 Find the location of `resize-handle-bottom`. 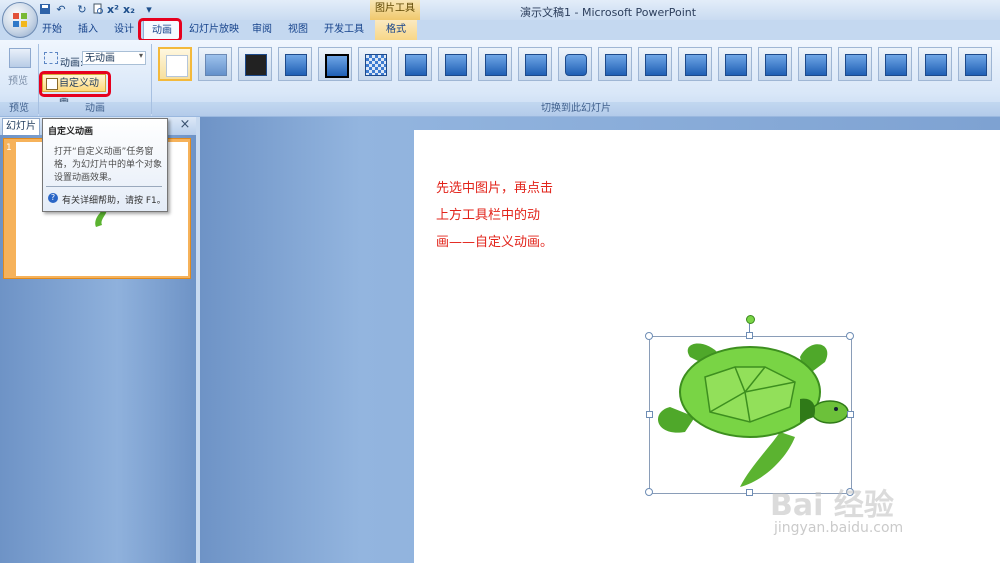

resize-handle-bottom is located at coordinates (749, 492).